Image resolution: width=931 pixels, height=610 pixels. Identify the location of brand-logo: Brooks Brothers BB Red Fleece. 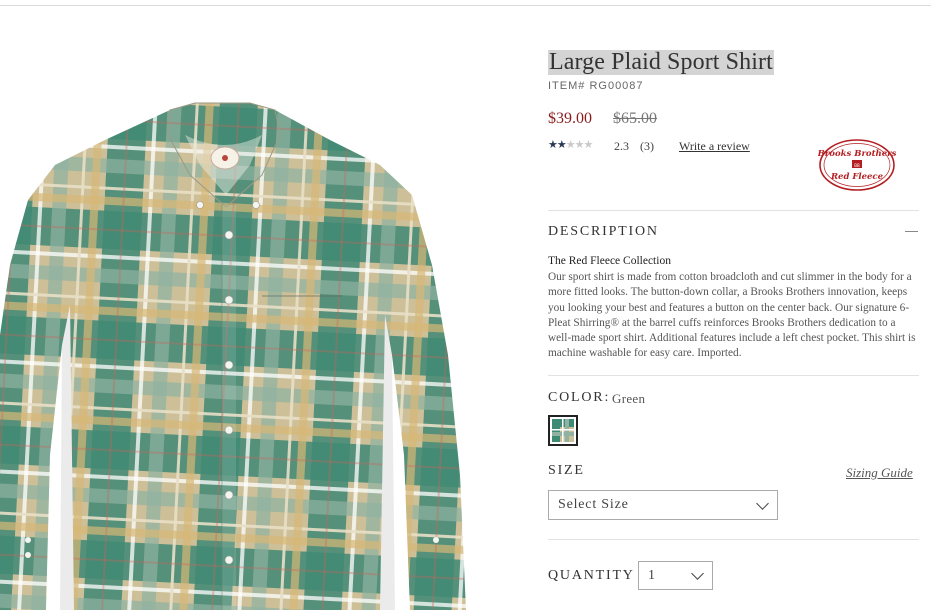
(857, 165).